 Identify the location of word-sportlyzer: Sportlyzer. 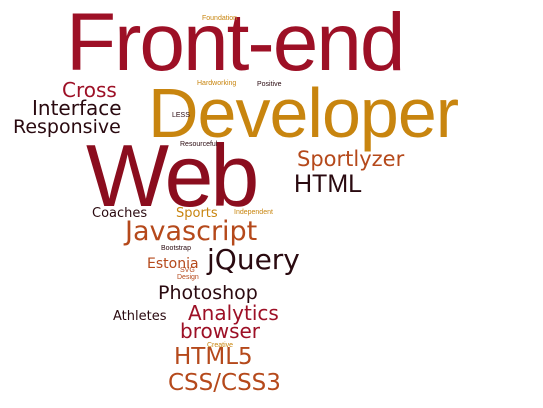
(351, 159).